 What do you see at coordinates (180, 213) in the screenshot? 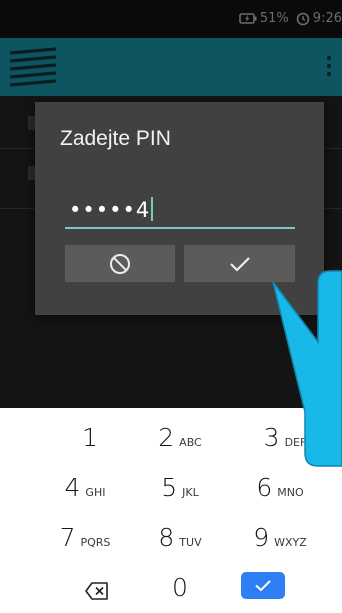
I see `pin-input: •••••4` at bounding box center [180, 213].